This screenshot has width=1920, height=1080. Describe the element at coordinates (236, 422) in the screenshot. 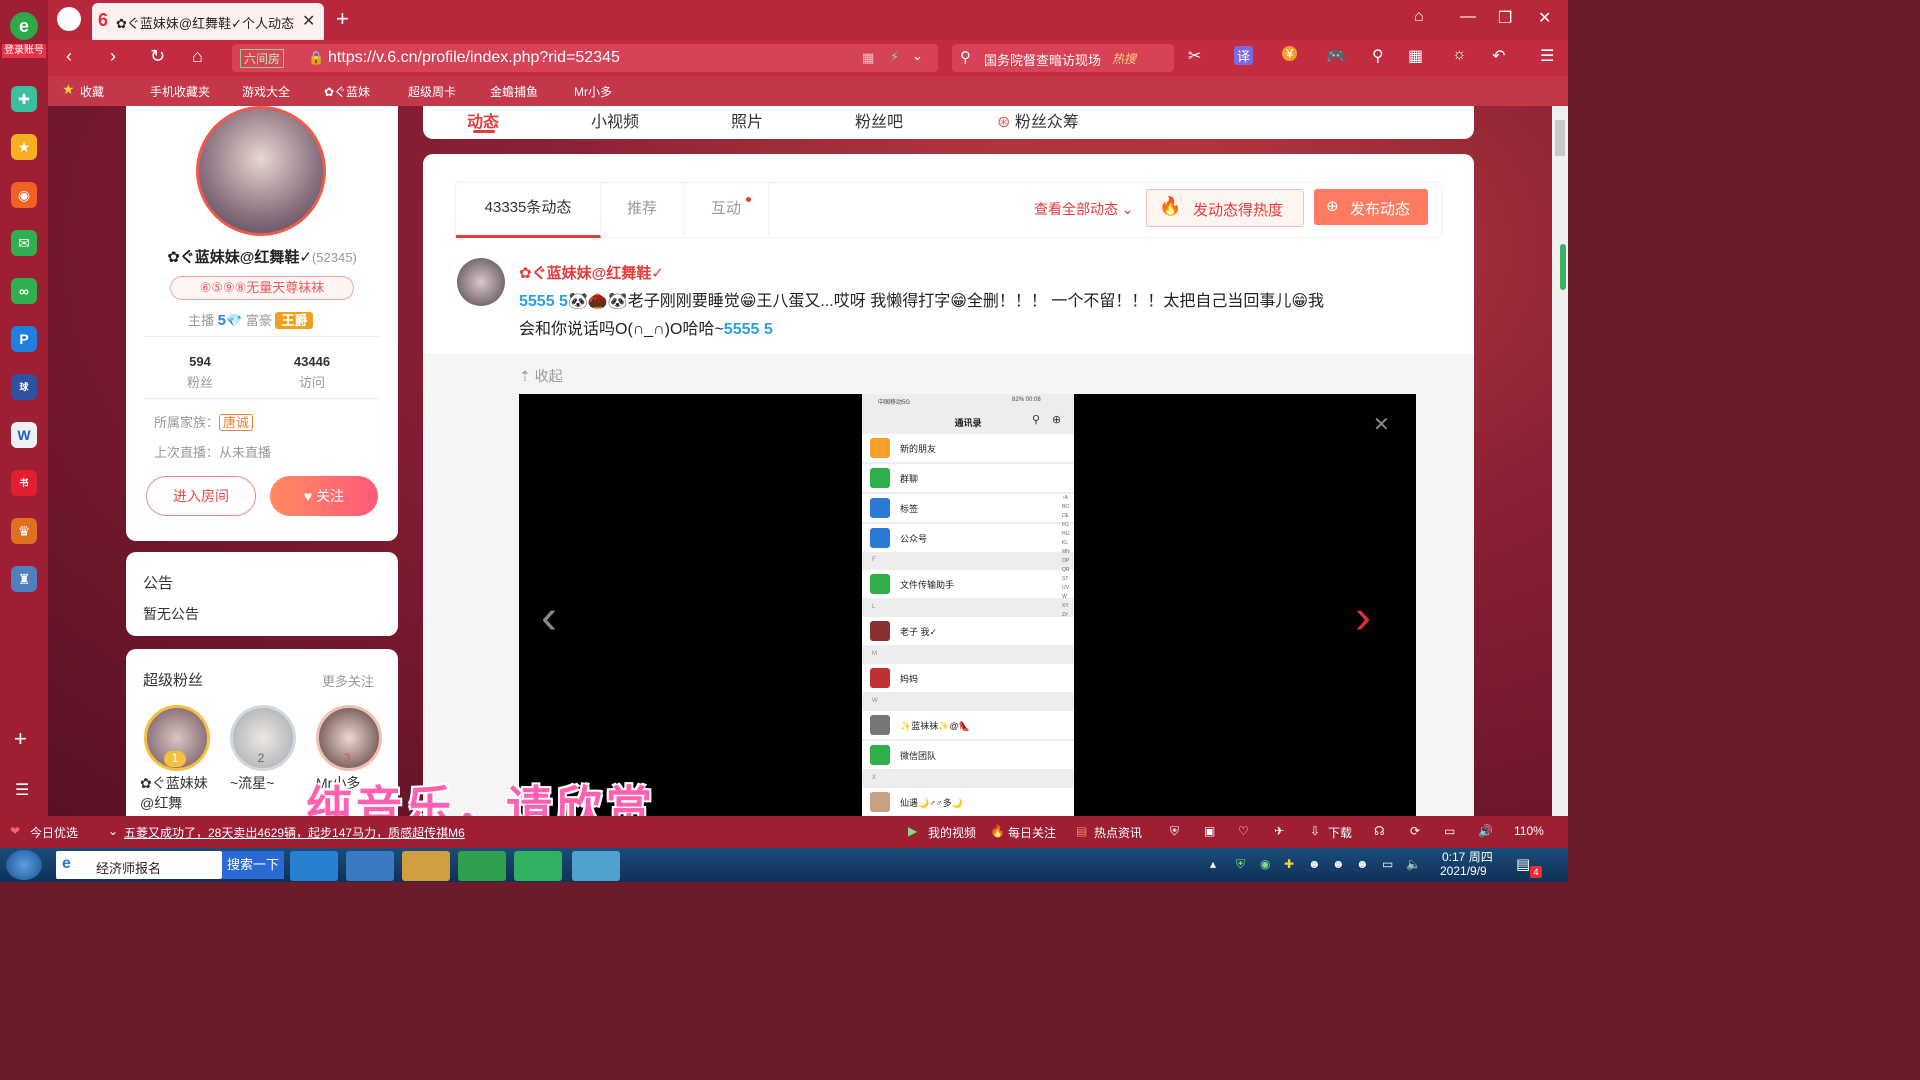

I see `family-badge: 唐诚` at that location.